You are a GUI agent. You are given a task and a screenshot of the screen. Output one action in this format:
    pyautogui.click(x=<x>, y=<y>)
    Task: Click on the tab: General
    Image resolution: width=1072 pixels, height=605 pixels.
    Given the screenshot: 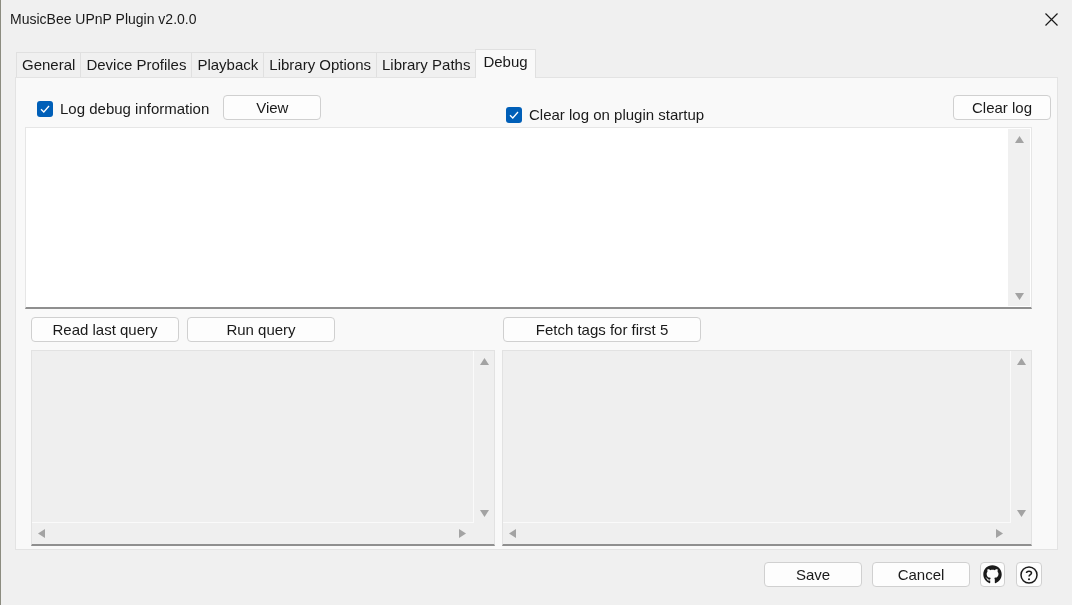 What is the action you would take?
    pyautogui.click(x=48, y=64)
    